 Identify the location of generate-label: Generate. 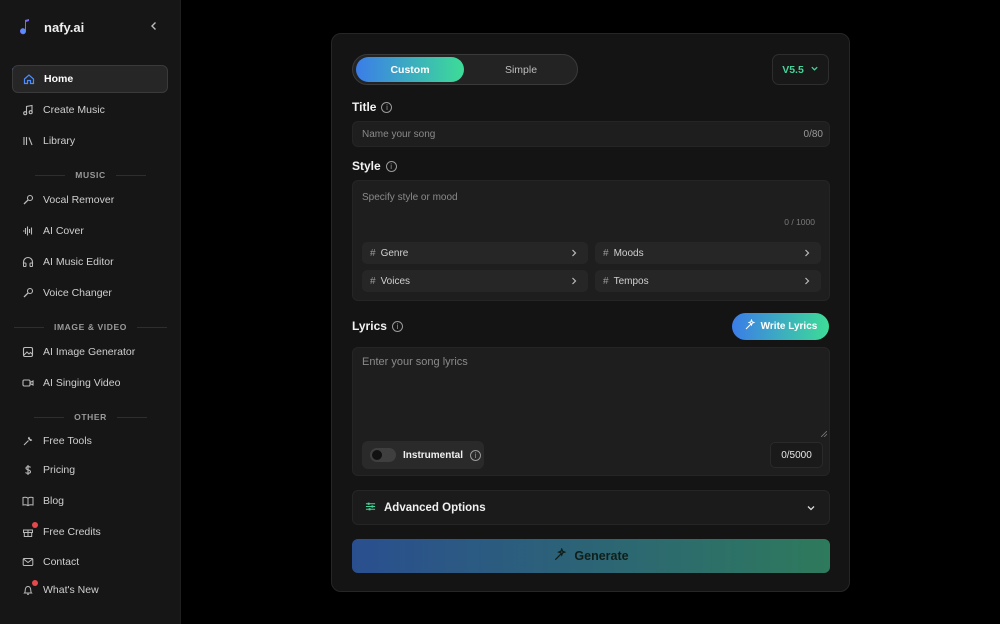
(601, 556).